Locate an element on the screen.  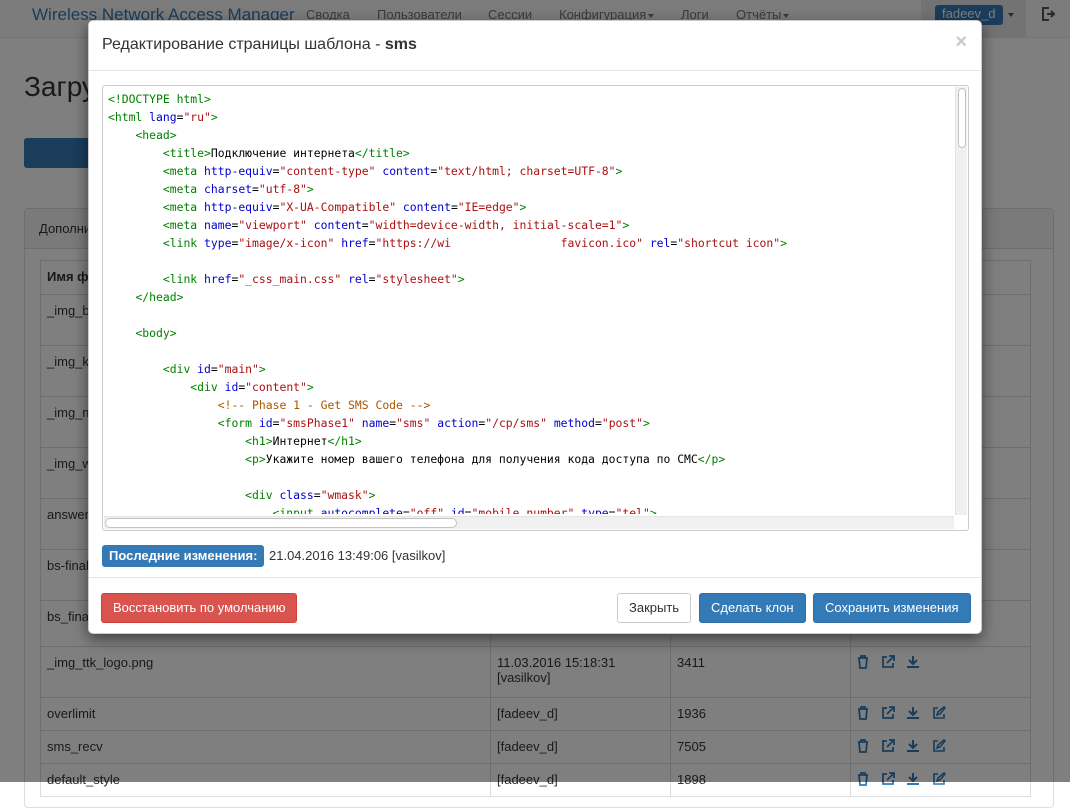
horizontal-scrollbar-thumb is located at coordinates (281, 523).